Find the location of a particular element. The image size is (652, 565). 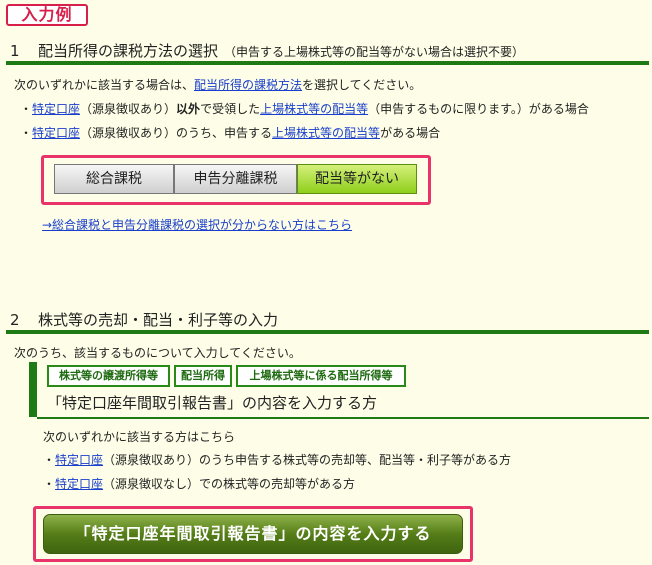

option-sogo-kazei: 総合課税 is located at coordinates (114, 179).